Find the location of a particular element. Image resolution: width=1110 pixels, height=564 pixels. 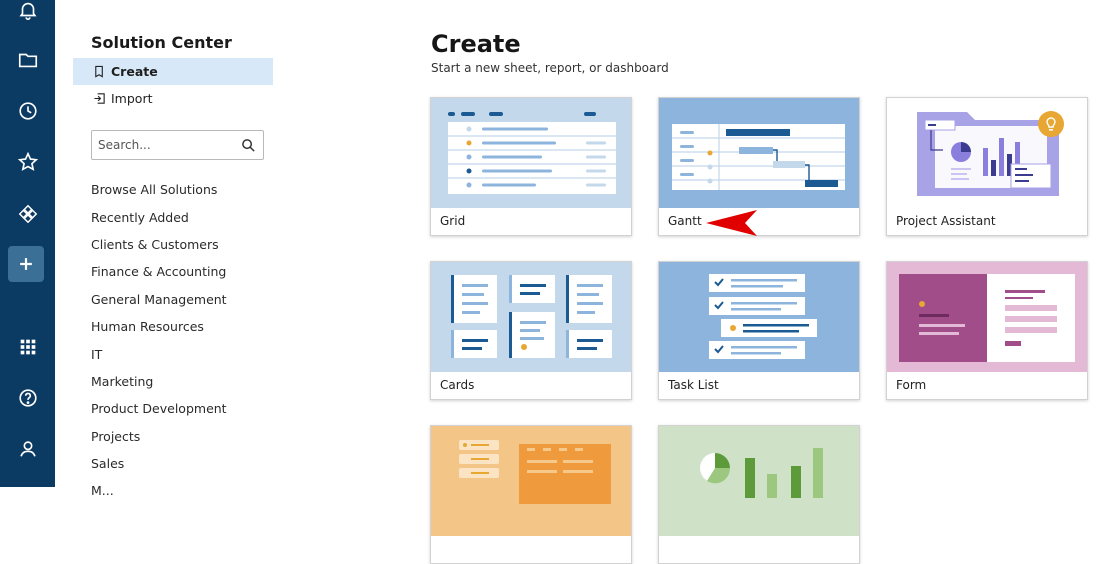

task-list-thumbnail is located at coordinates (759, 317).